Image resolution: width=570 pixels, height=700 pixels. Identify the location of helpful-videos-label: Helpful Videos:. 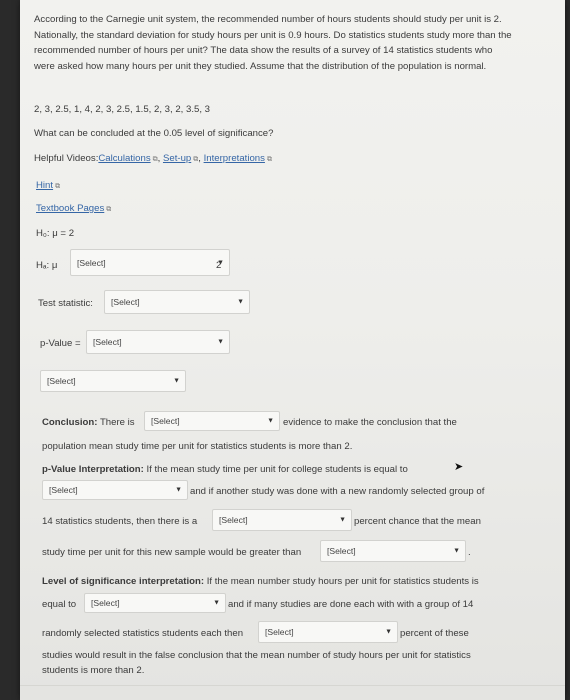
(66, 158).